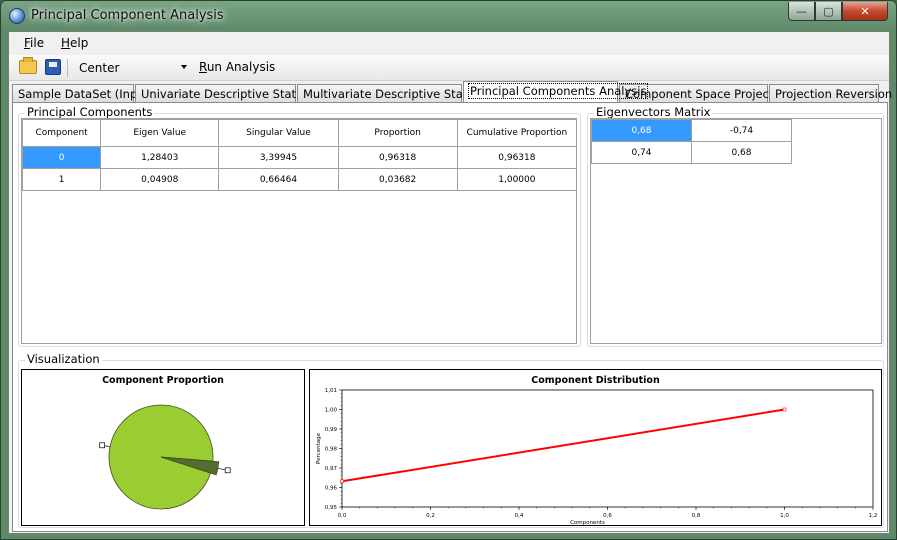 The width and height of the screenshot is (897, 540). I want to click on table-row: 0 1,28403 3,39945 0,96318 0,96318, so click(299, 157).